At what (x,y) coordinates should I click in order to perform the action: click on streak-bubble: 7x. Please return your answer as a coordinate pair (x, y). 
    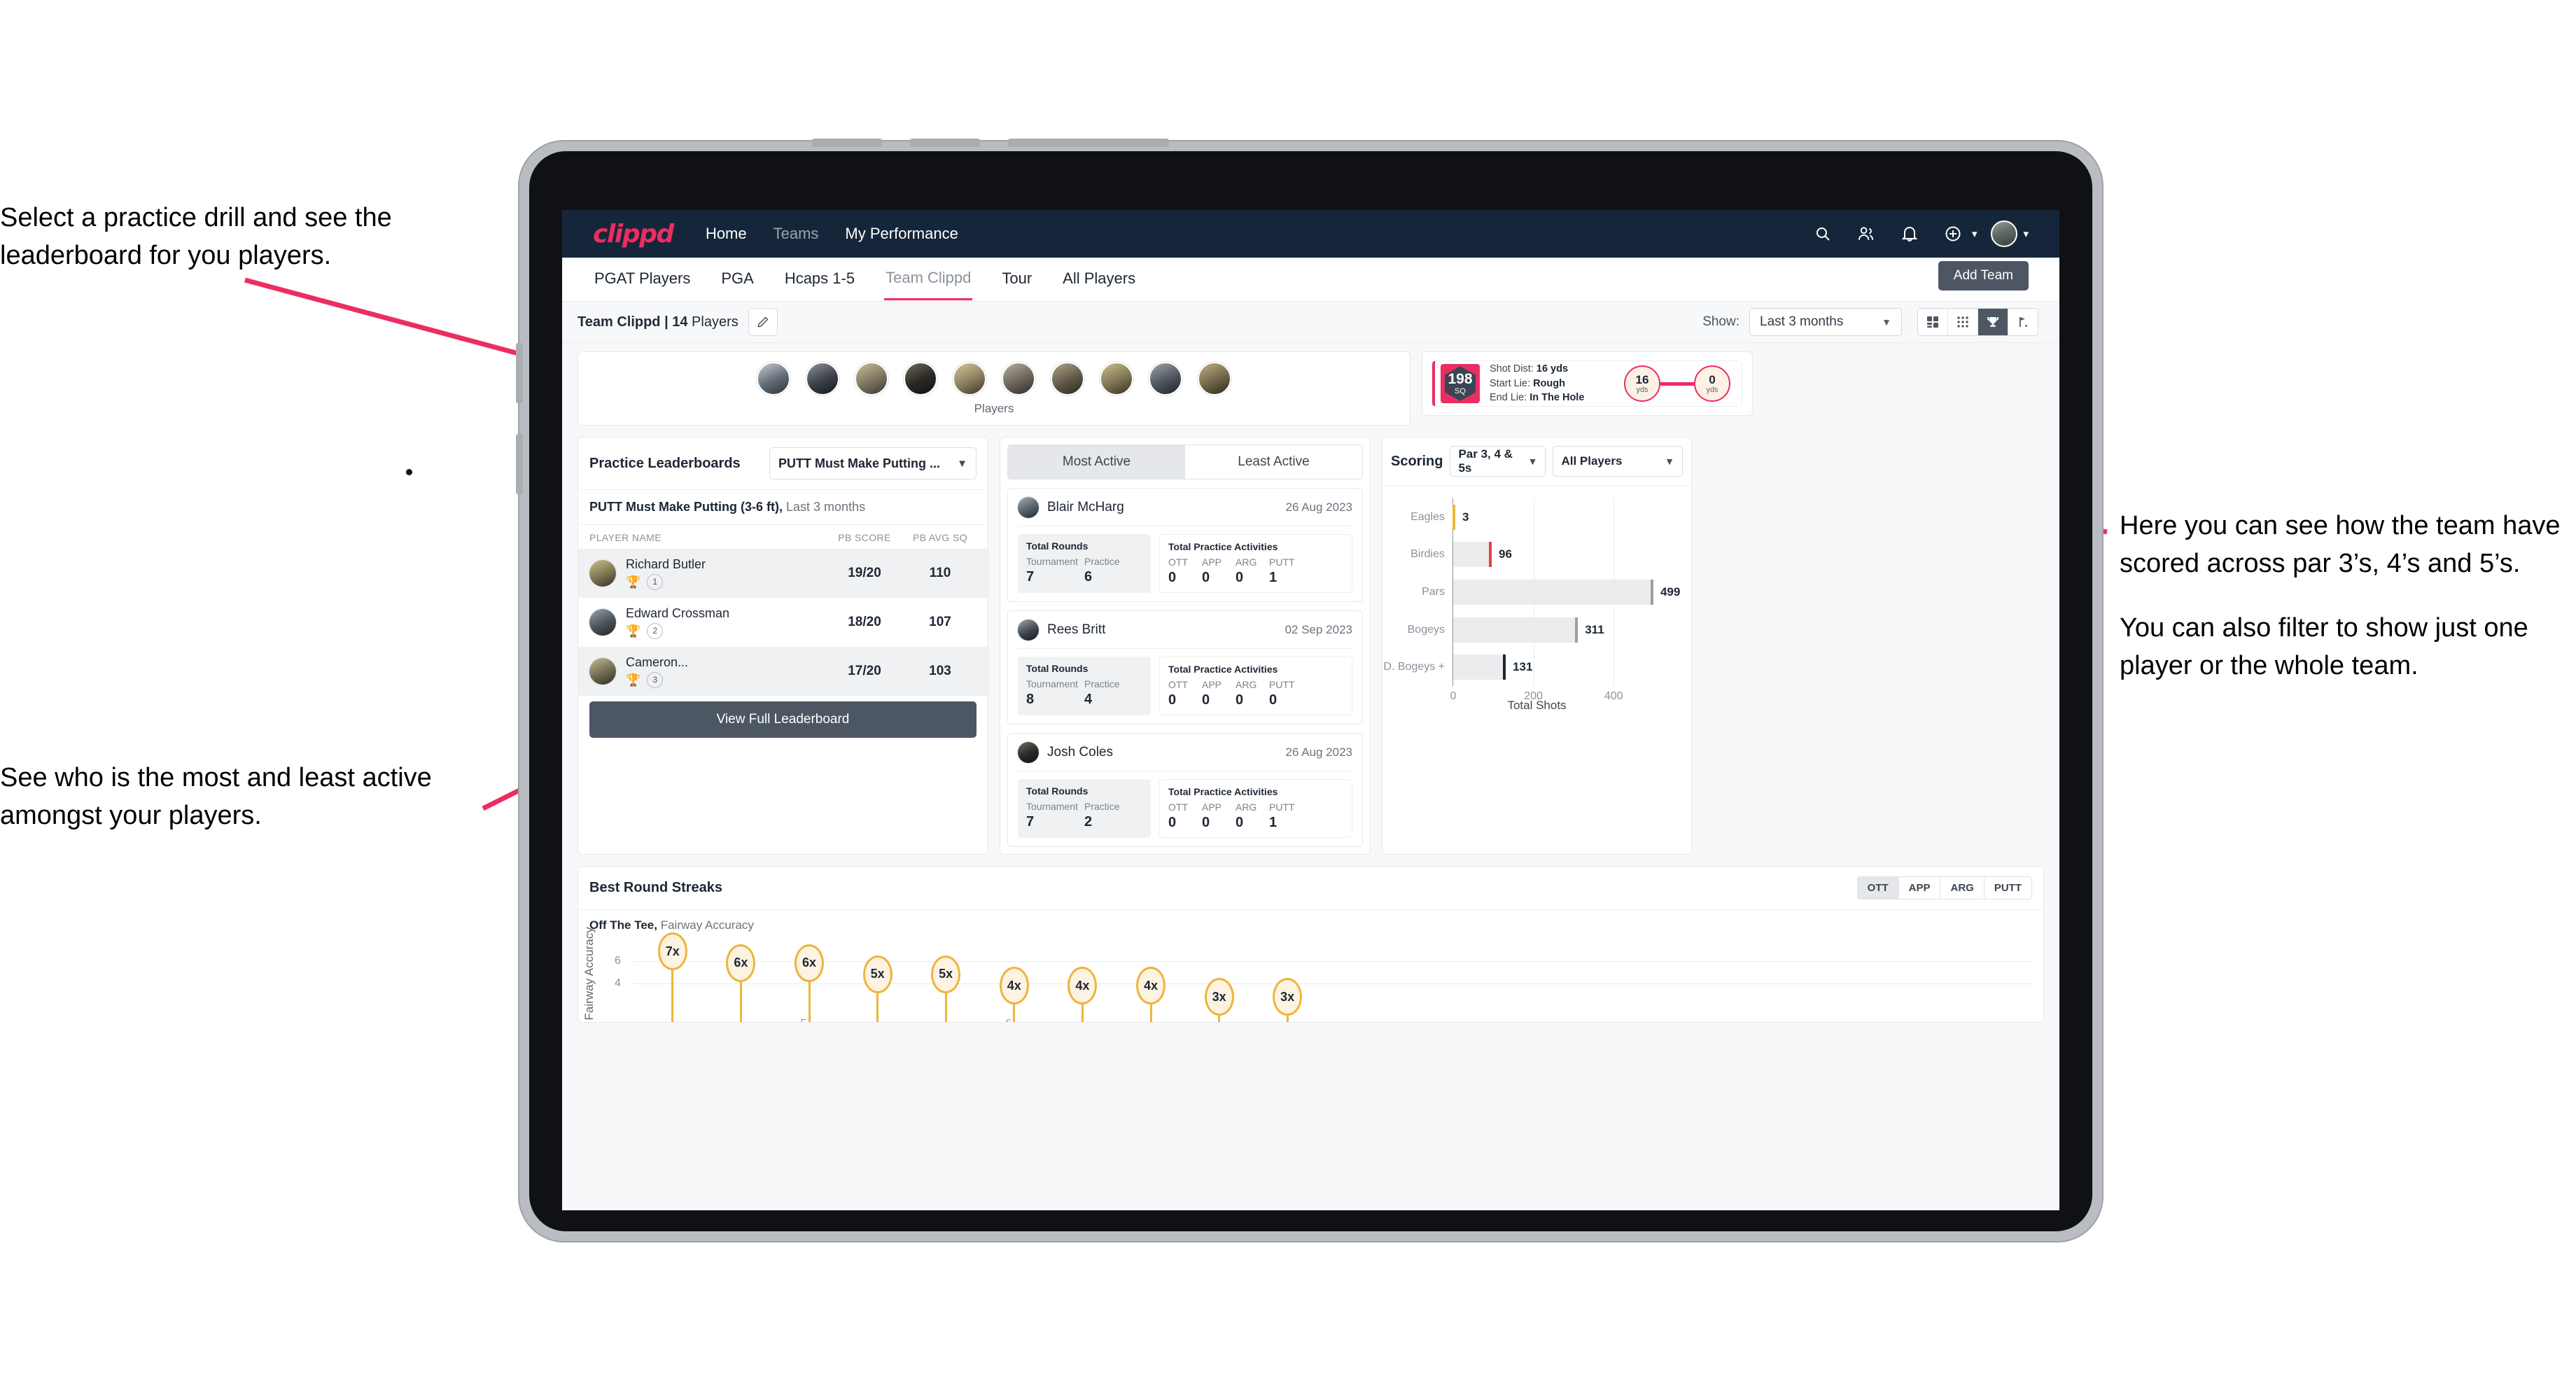
    Looking at the image, I should click on (672, 951).